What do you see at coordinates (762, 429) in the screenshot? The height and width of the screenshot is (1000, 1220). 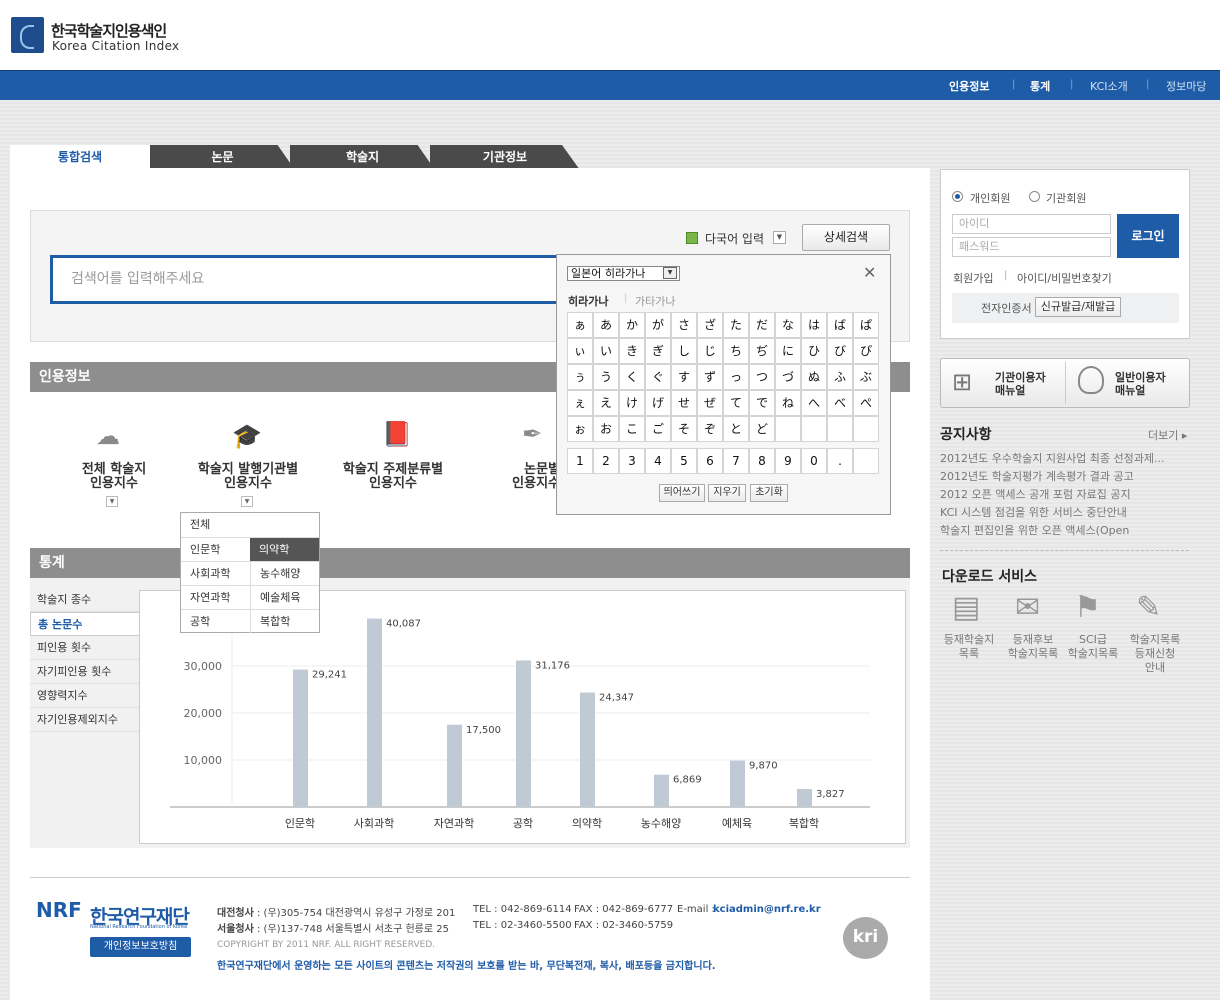 I see `kana-key: ど` at bounding box center [762, 429].